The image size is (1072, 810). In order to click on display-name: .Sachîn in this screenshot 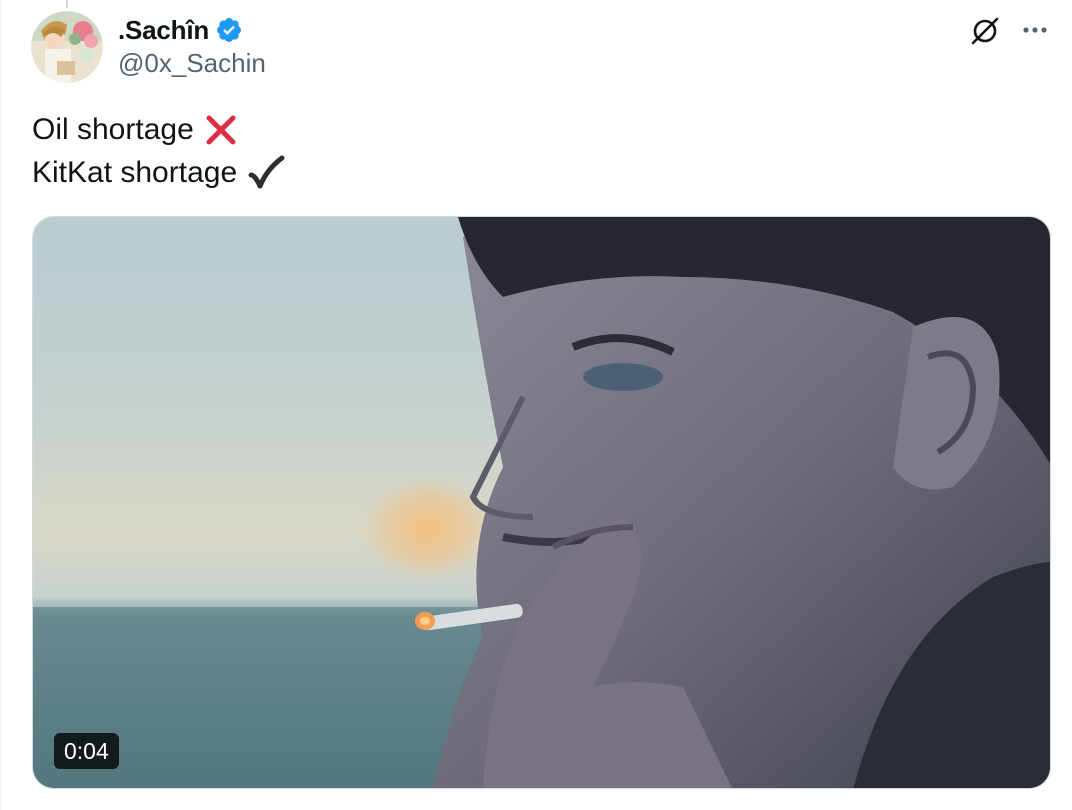, I will do `click(163, 30)`.